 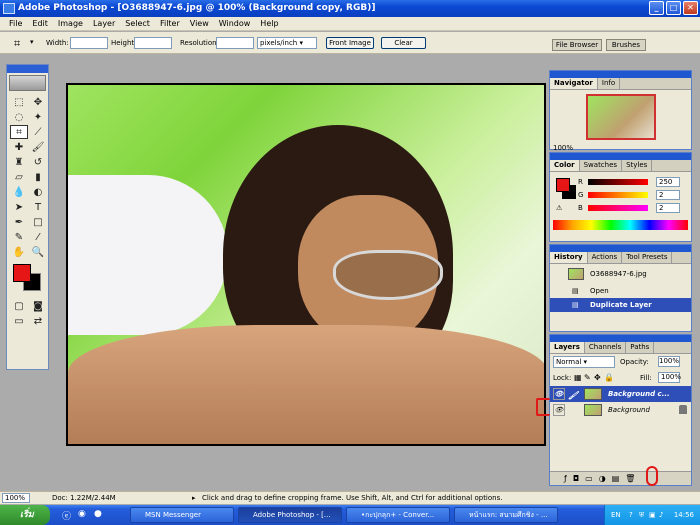 I want to click on menu-select: Select, so click(x=137, y=24).